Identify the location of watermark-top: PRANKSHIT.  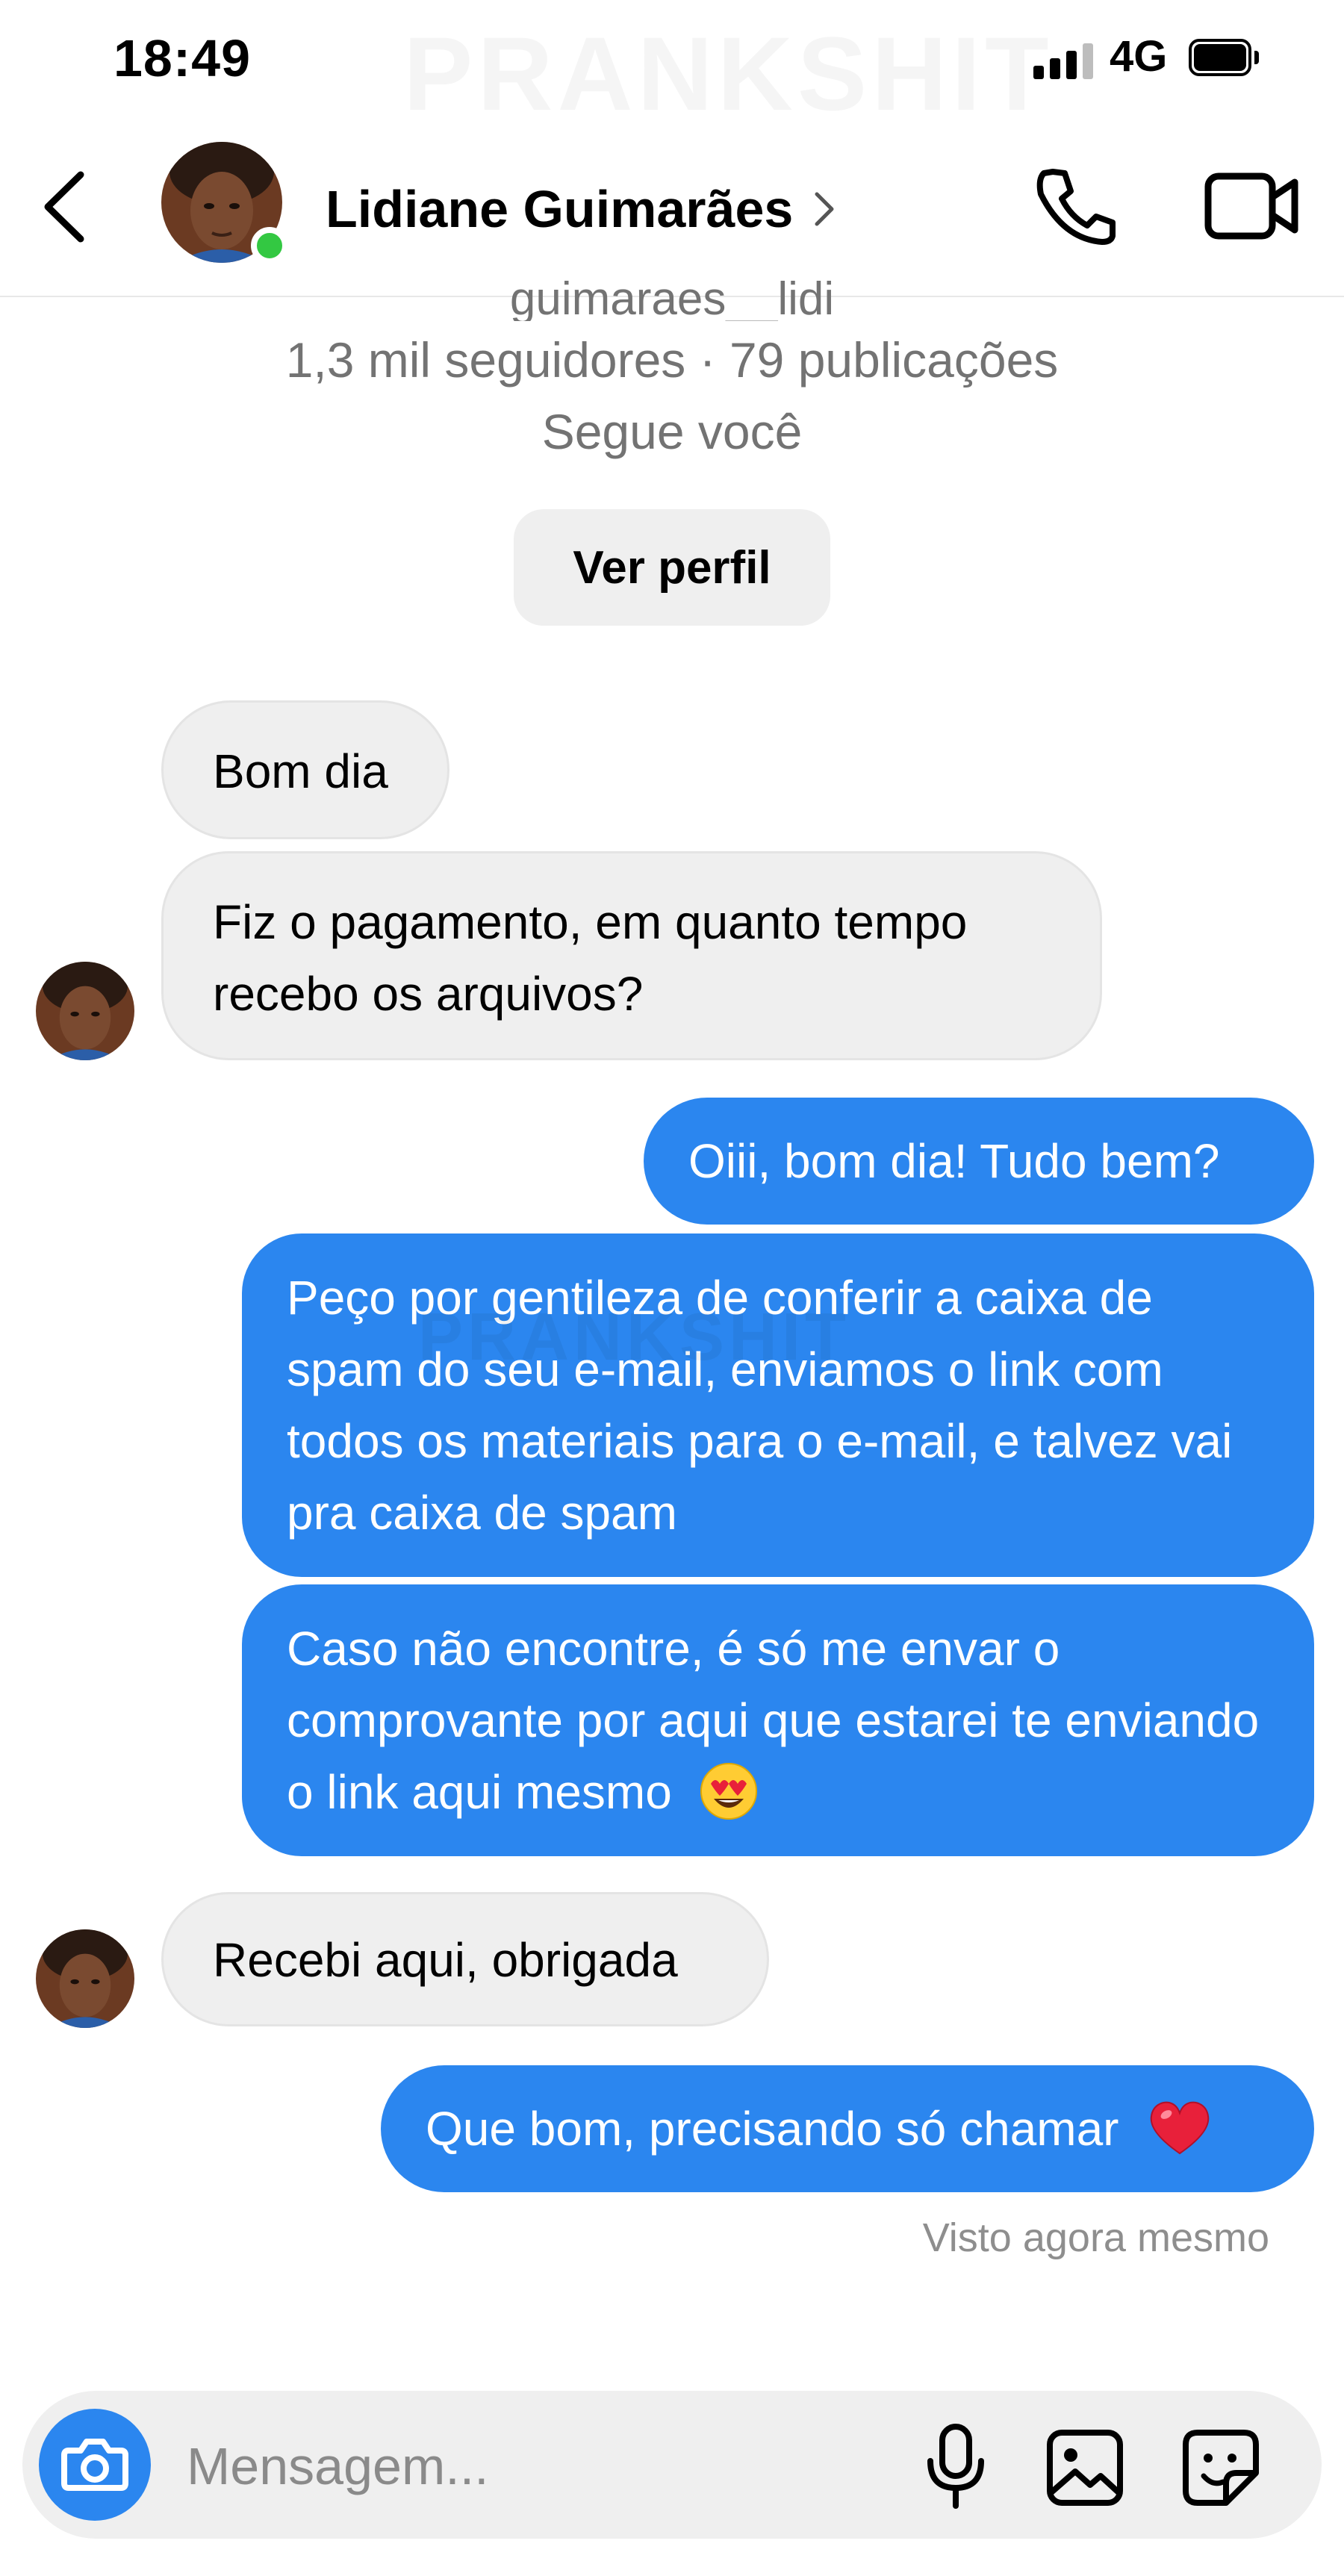
(728, 73).